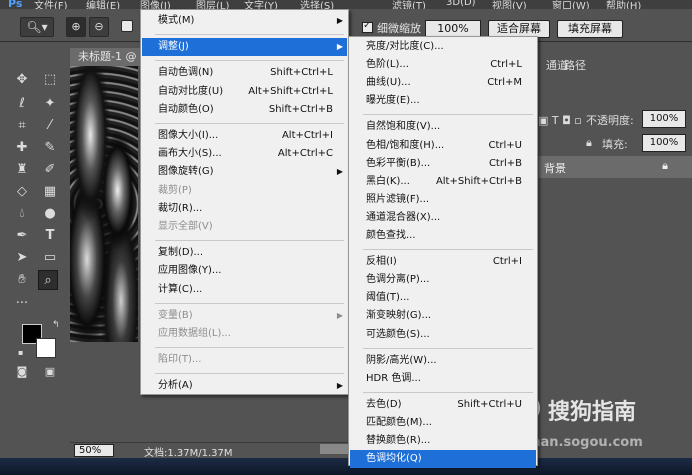 The height and width of the screenshot is (475, 692). What do you see at coordinates (99, 27) in the screenshot?
I see `zoom-out-button: ⊖` at bounding box center [99, 27].